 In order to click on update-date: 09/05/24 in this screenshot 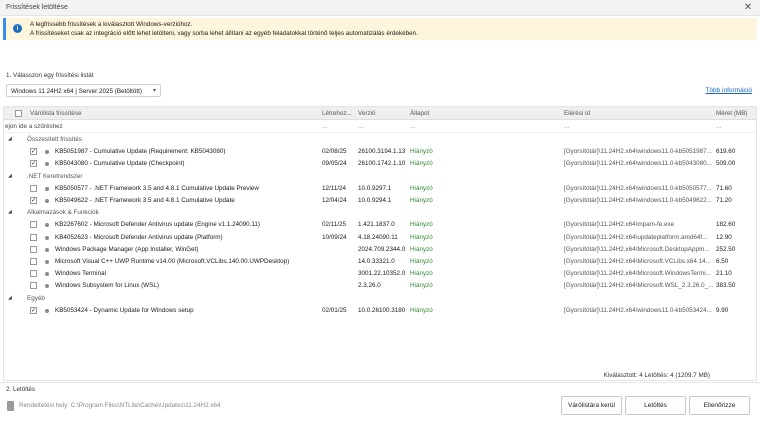, I will do `click(334, 164)`.